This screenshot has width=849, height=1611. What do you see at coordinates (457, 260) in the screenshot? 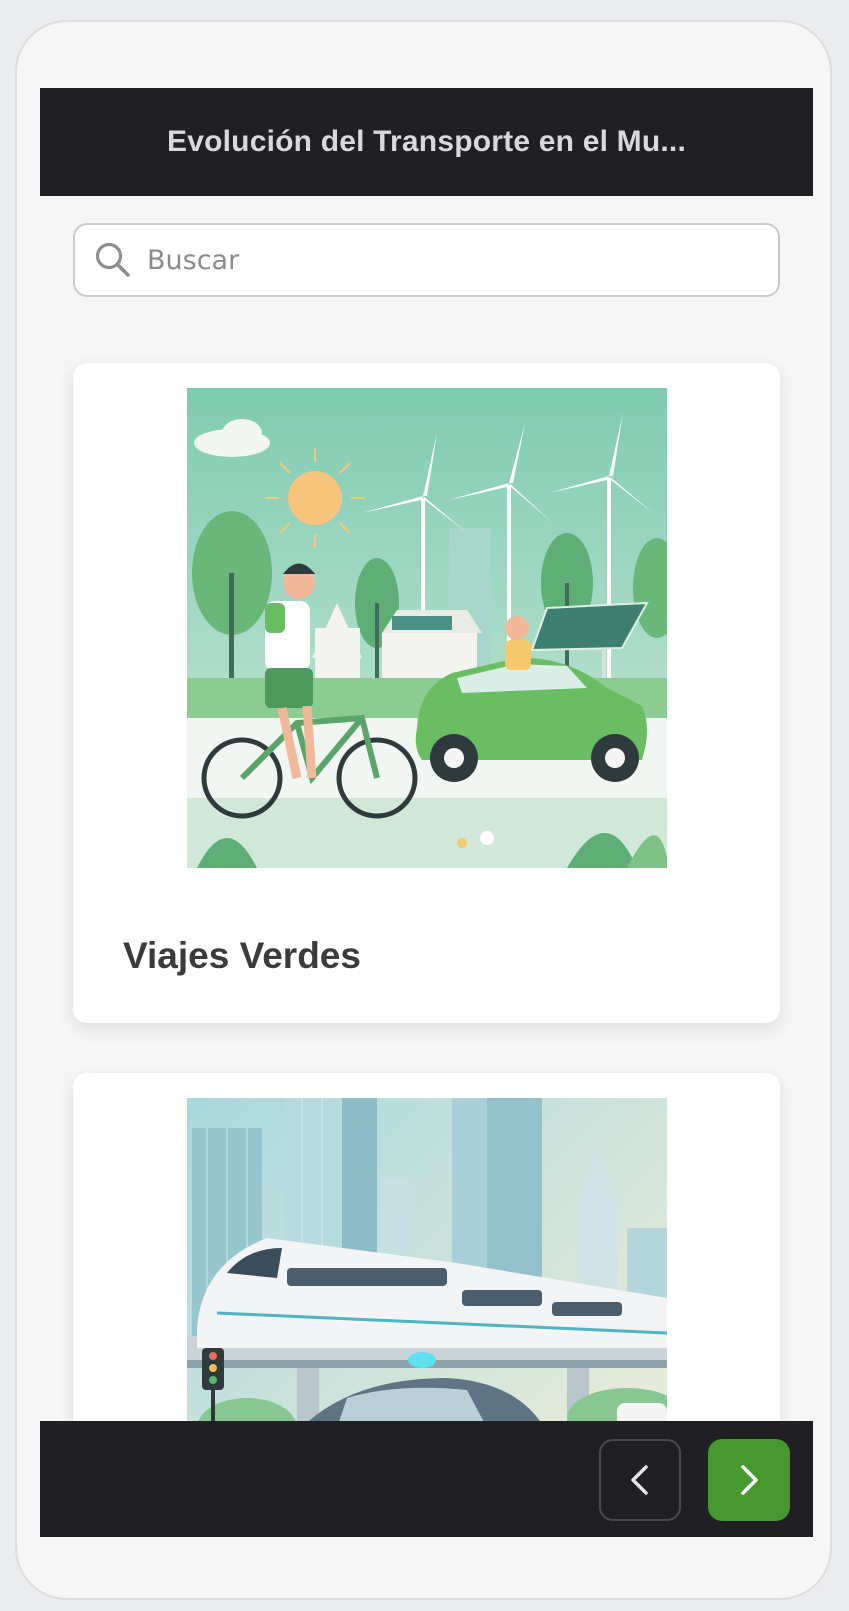
I see `search-input` at bounding box center [457, 260].